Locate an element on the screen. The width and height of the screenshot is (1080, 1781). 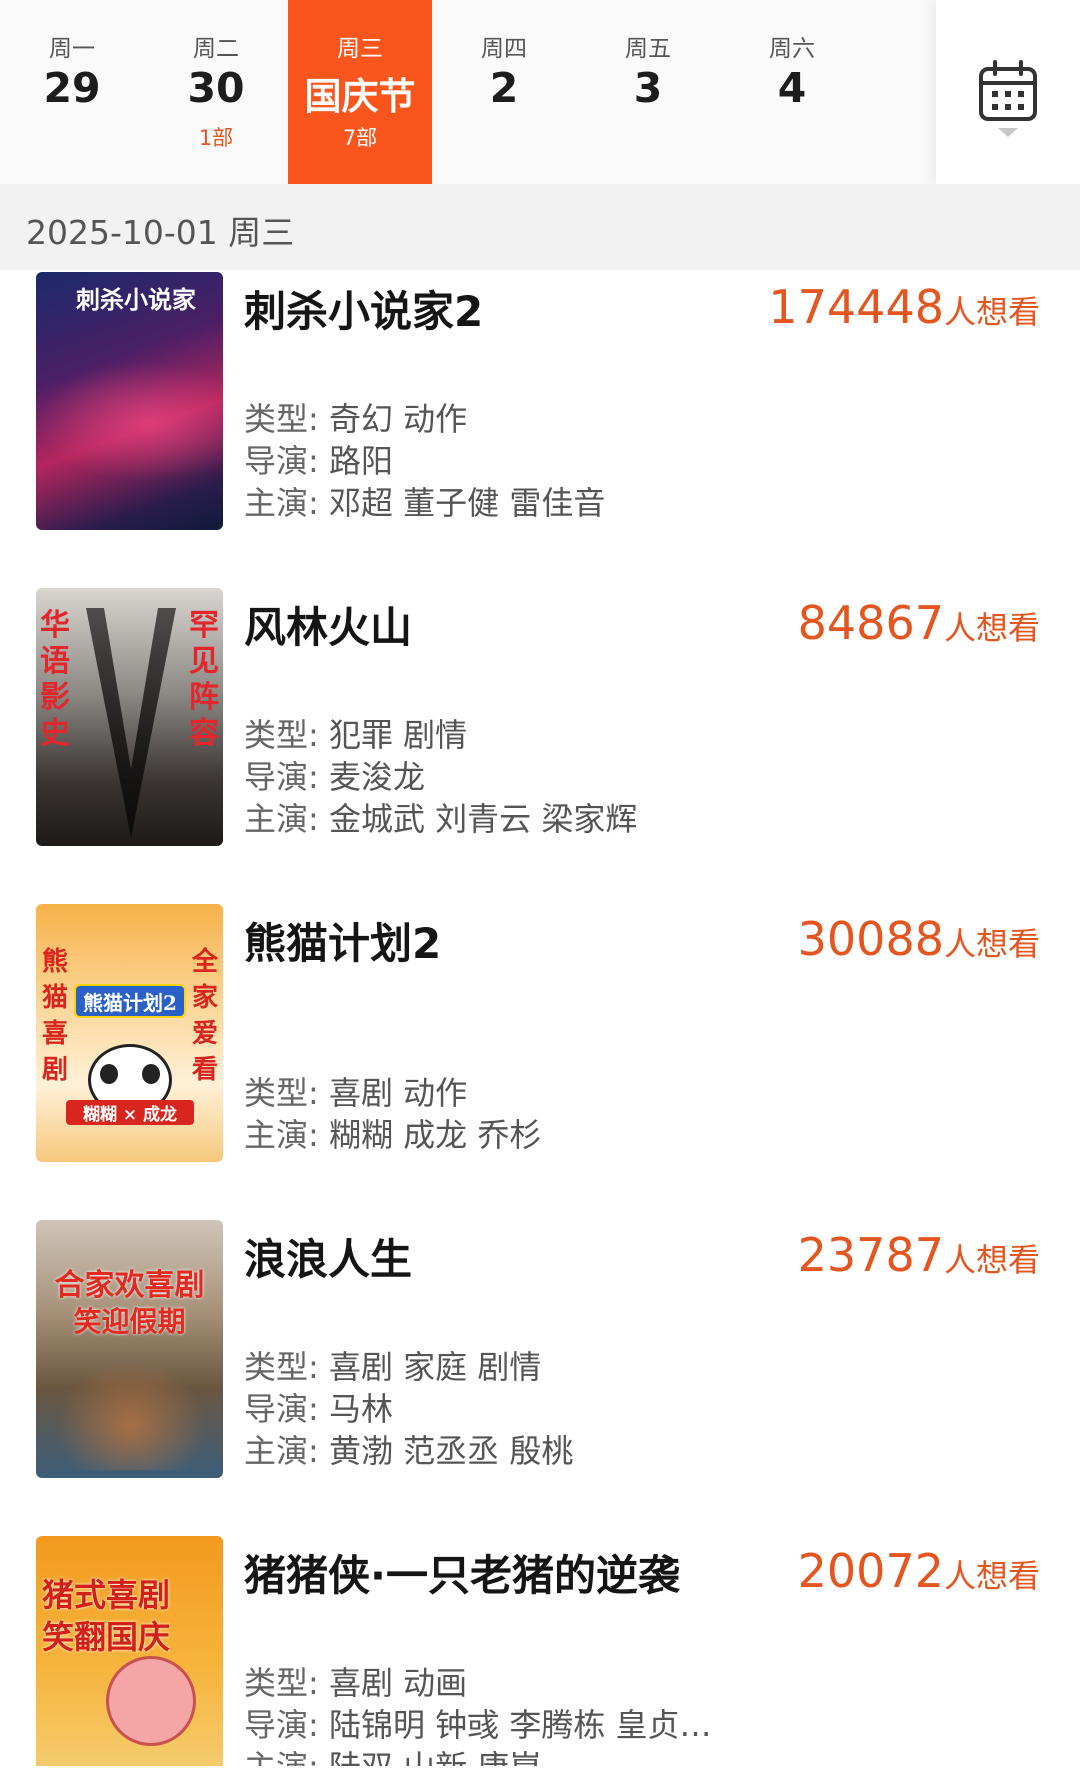
day-date: 国庆节 is located at coordinates (360, 96).